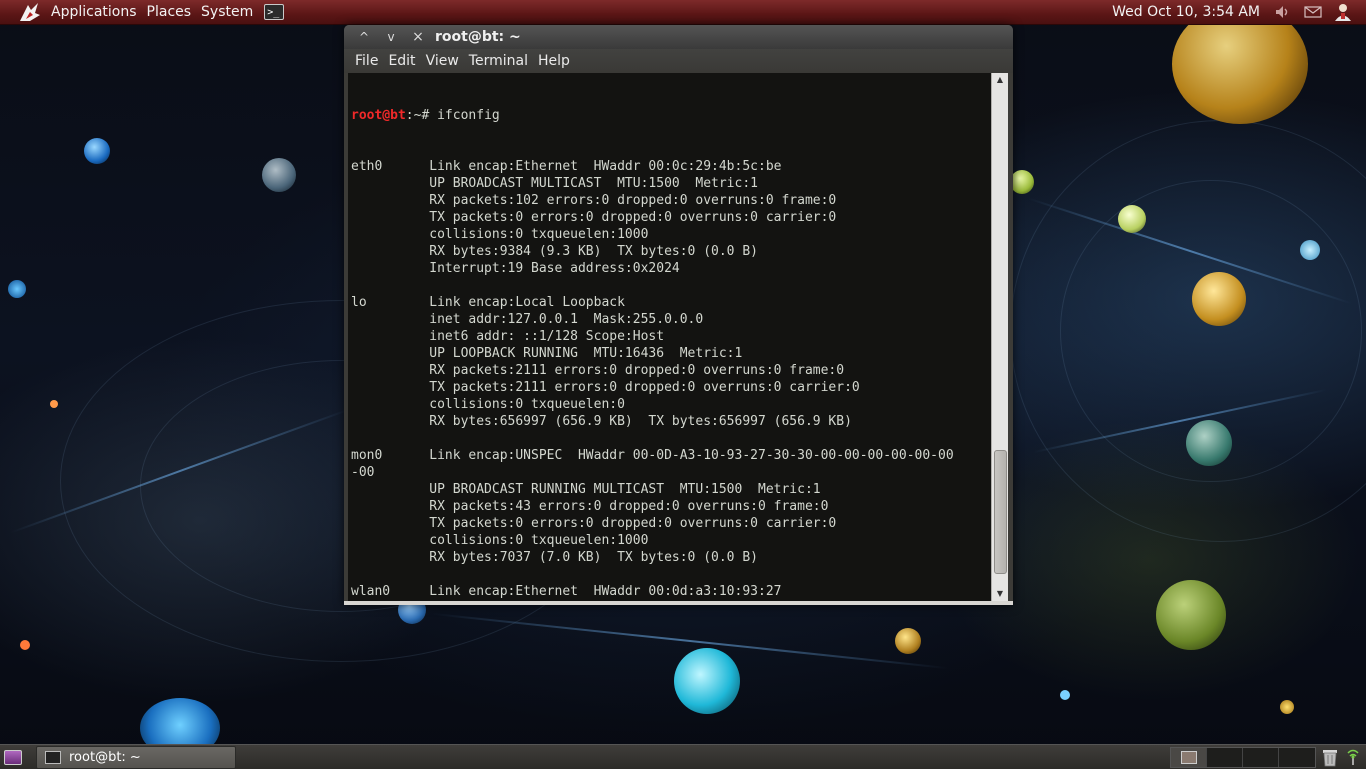  Describe the element at coordinates (678, 603) in the screenshot. I see `window-bottom-border` at that location.